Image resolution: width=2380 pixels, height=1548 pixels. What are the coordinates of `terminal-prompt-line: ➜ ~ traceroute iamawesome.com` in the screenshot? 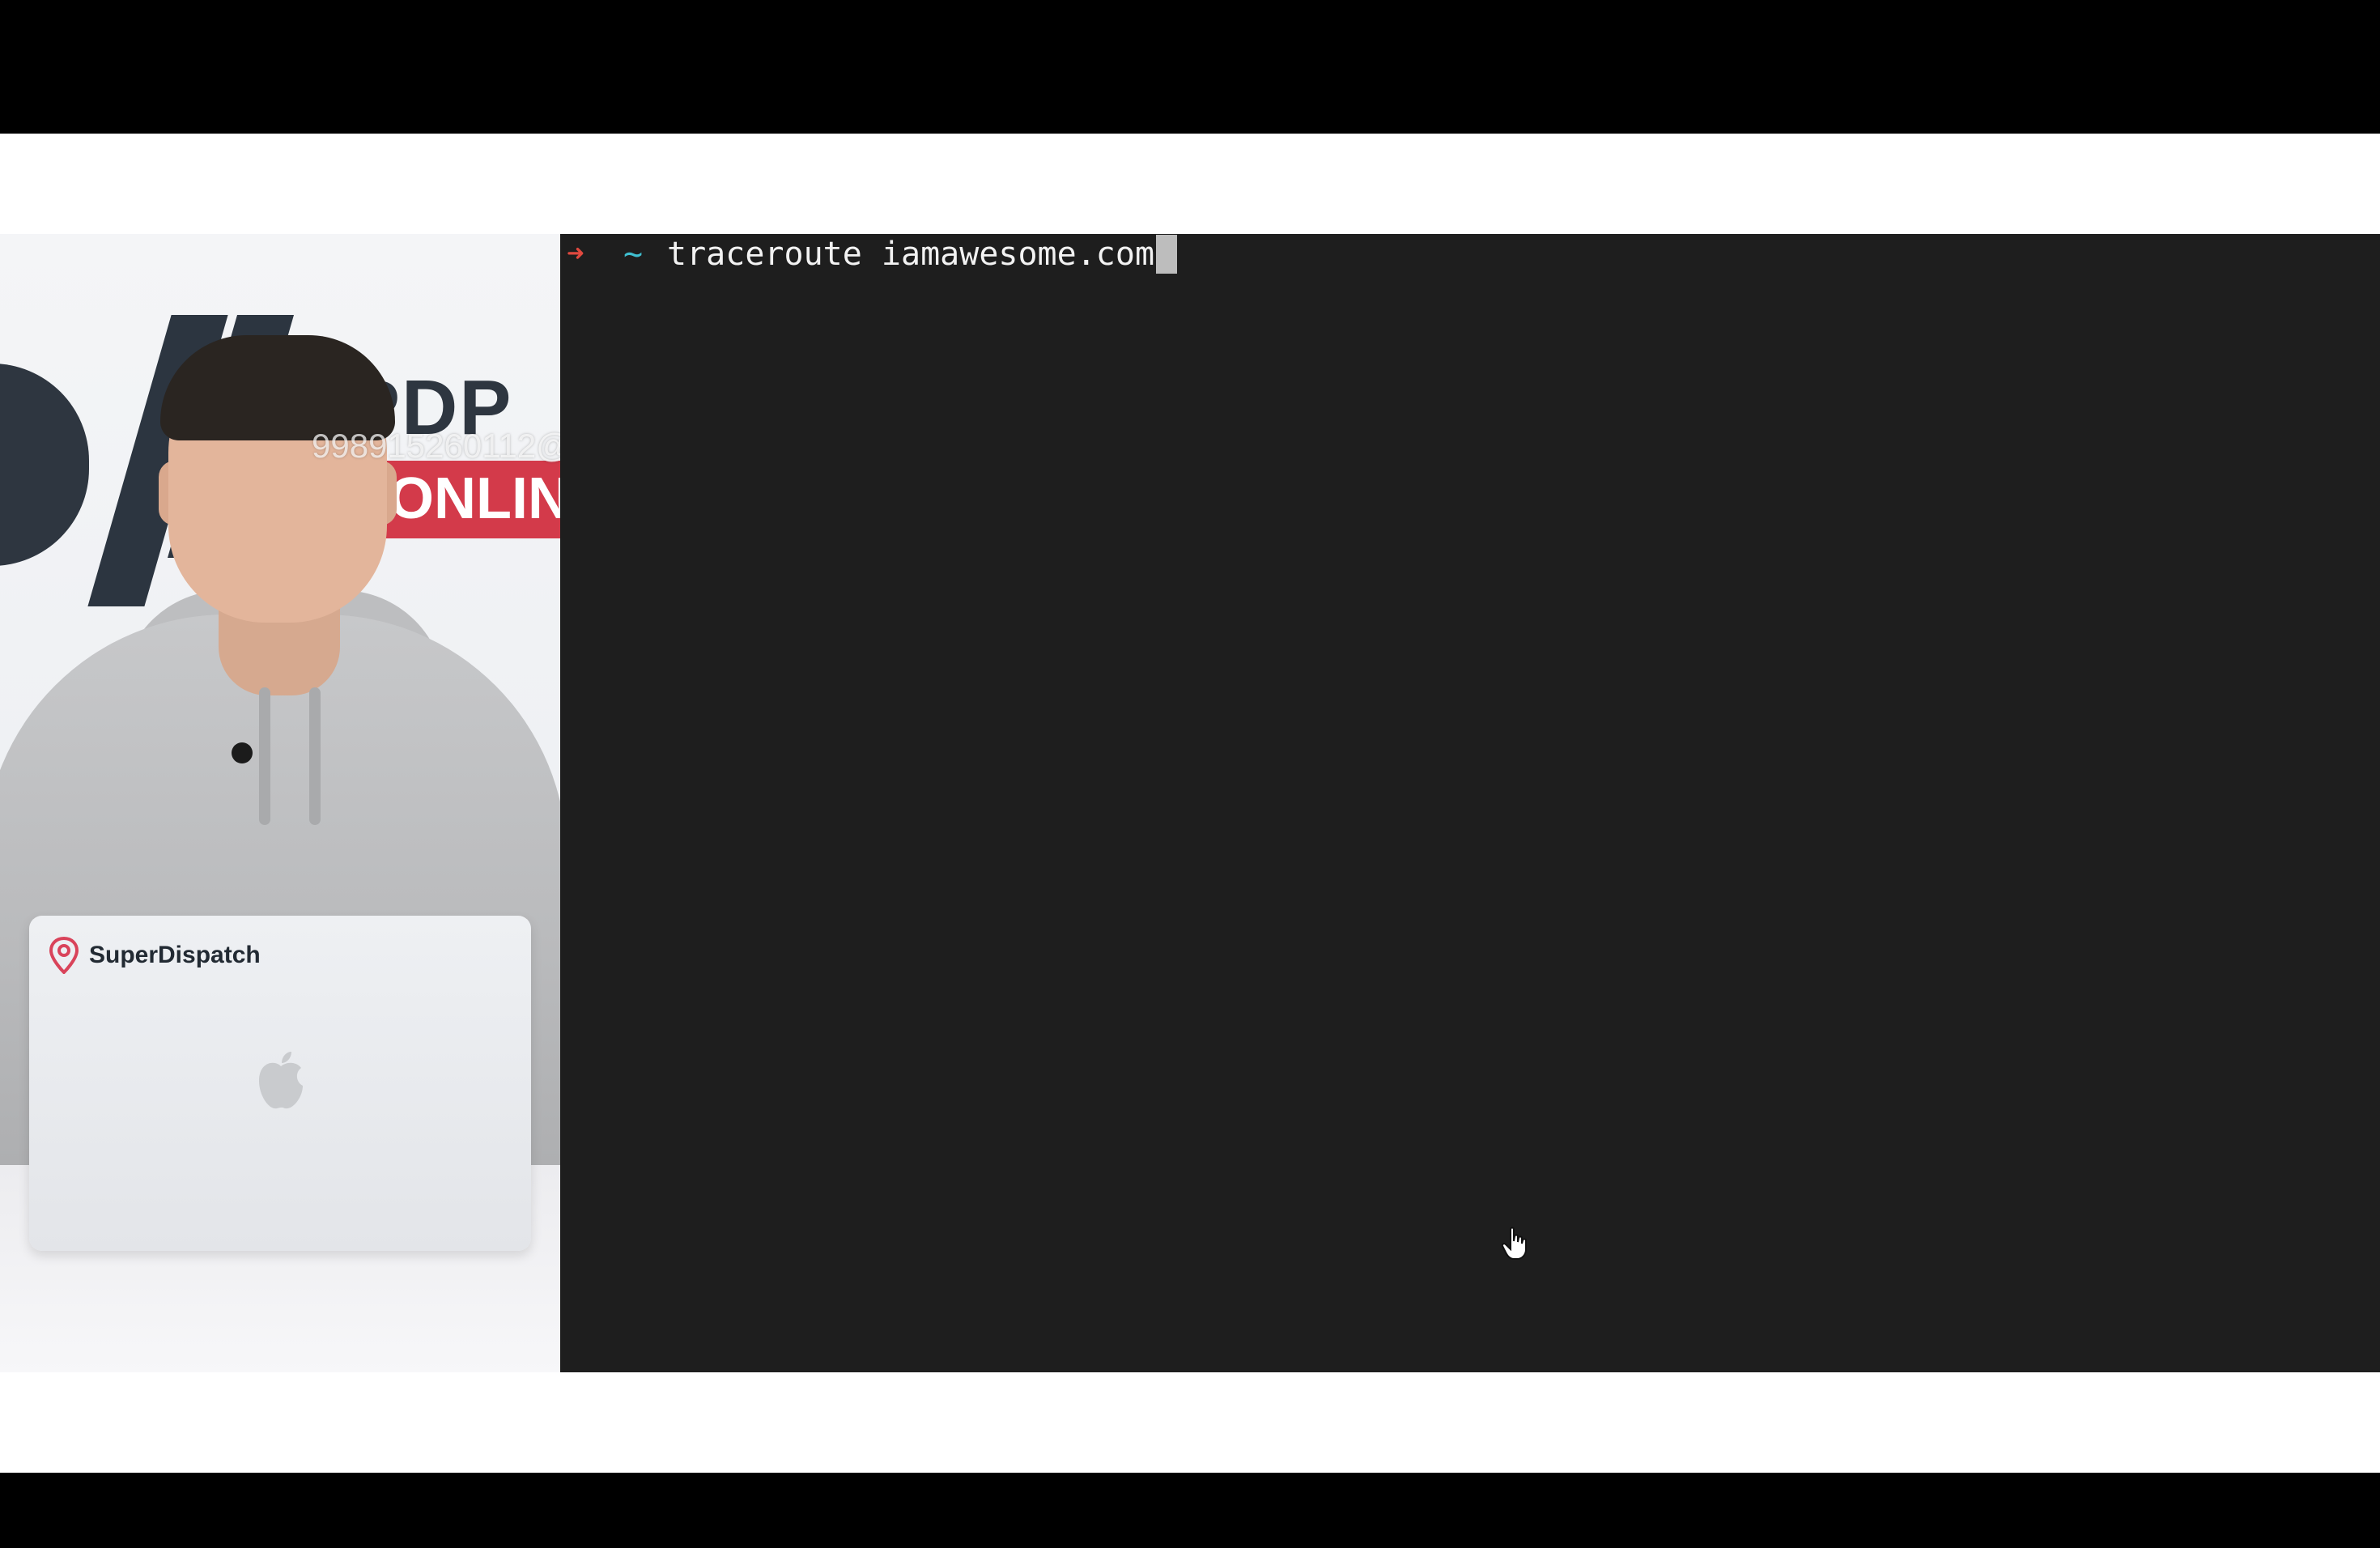 It's located at (872, 254).